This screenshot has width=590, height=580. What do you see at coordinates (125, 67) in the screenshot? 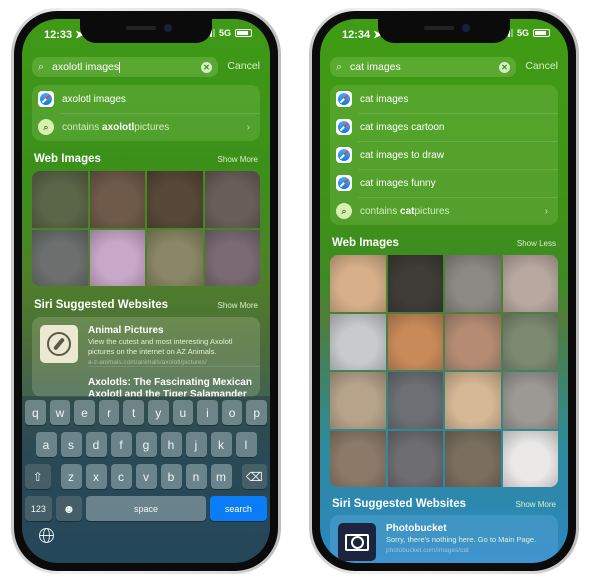
I see `search-field: ⌕ axolotl images ✕` at bounding box center [125, 67].